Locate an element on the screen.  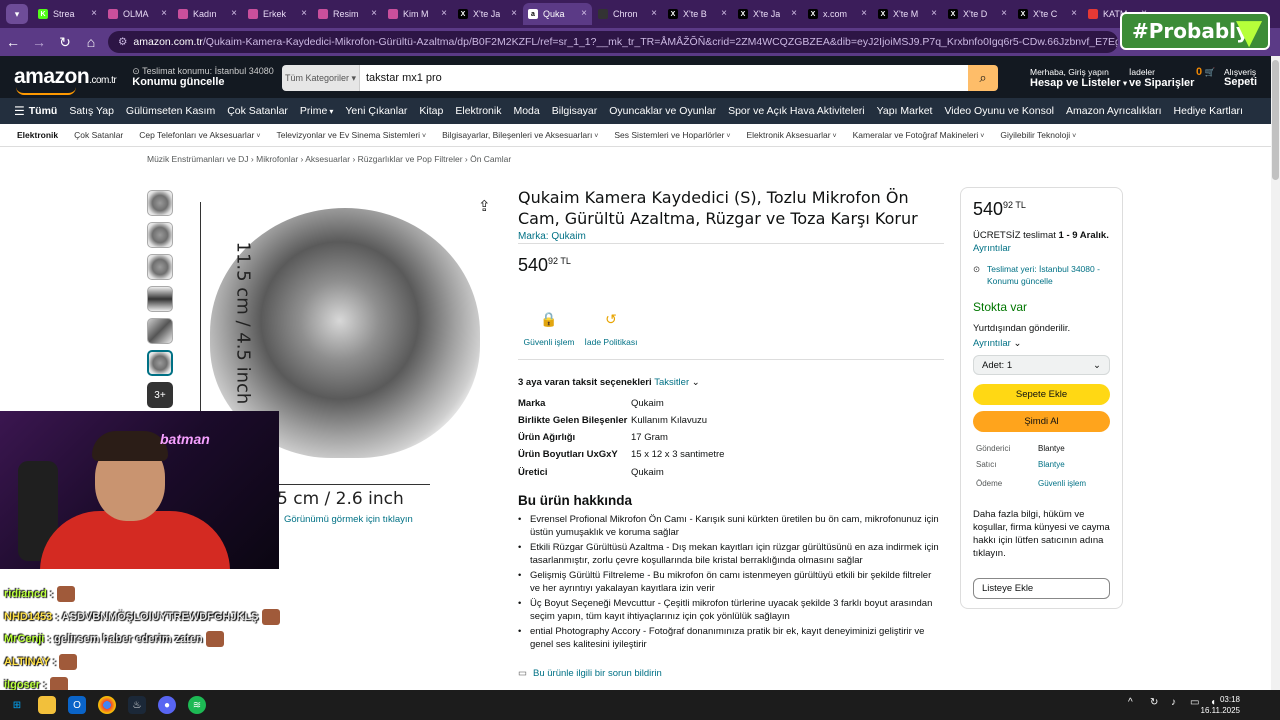
back-icon: ← is located at coordinates (13, 42).